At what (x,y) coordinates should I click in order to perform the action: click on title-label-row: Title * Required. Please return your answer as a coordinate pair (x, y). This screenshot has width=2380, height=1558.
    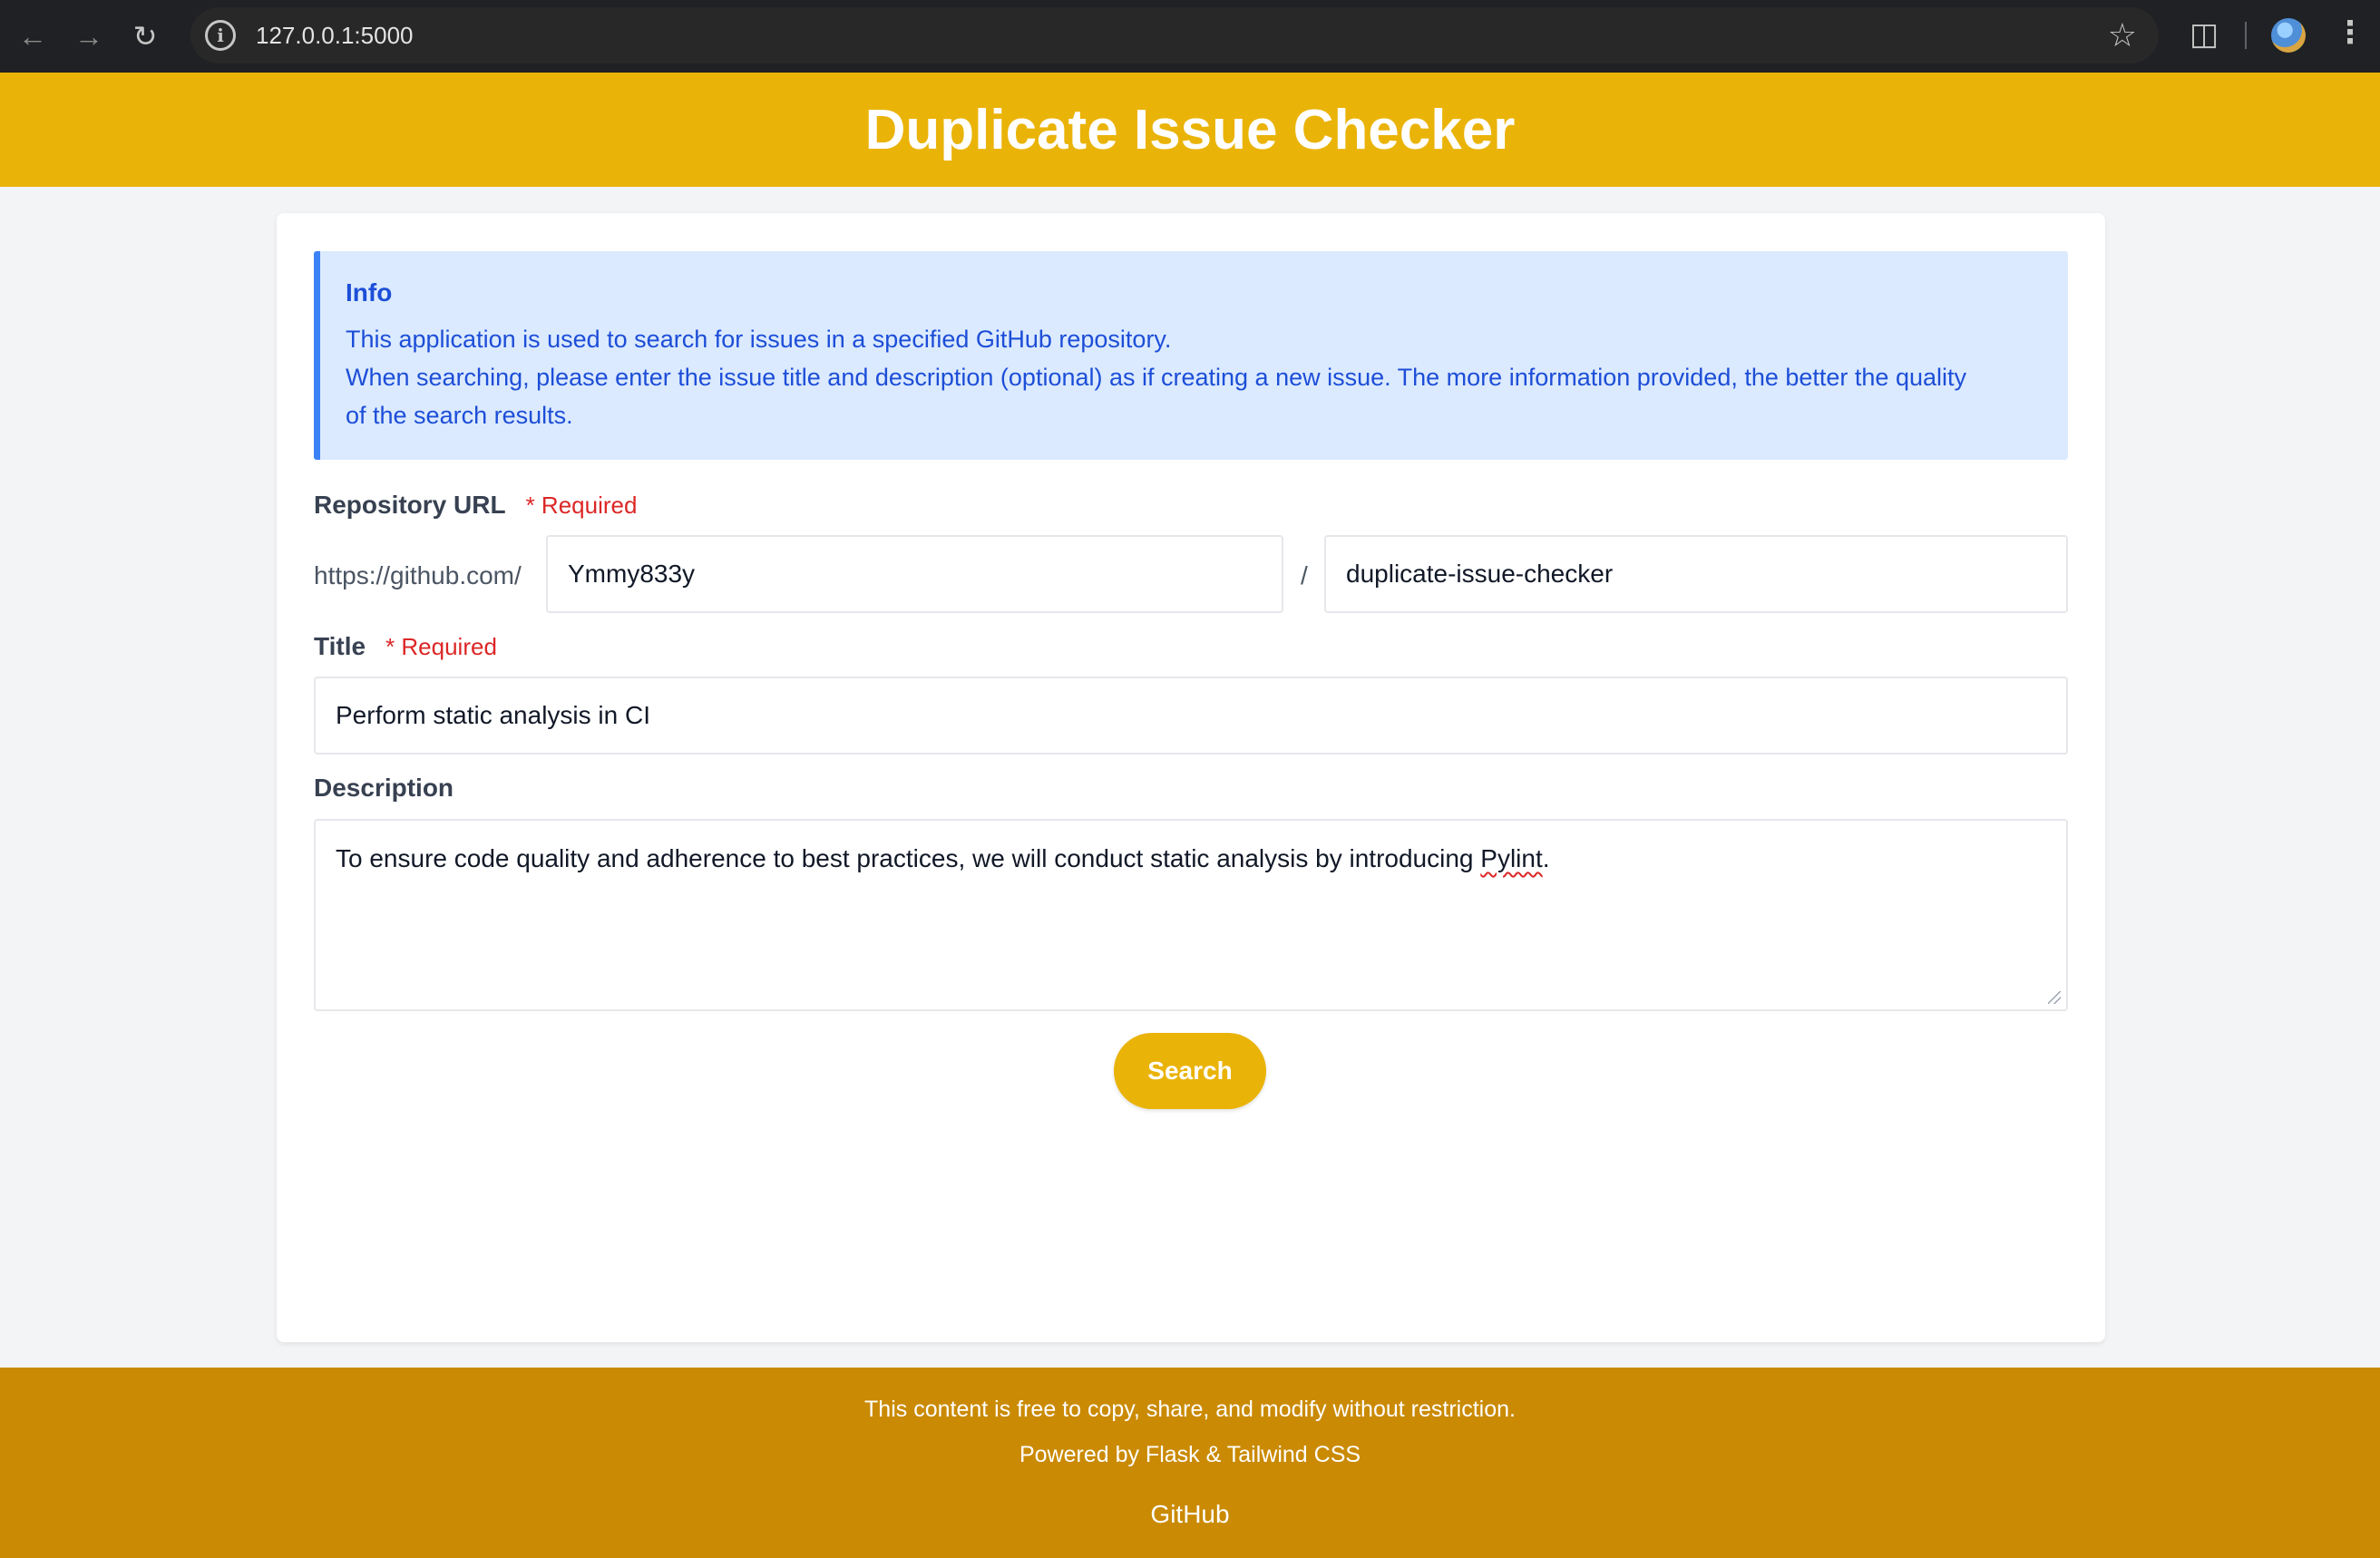
    Looking at the image, I should click on (405, 646).